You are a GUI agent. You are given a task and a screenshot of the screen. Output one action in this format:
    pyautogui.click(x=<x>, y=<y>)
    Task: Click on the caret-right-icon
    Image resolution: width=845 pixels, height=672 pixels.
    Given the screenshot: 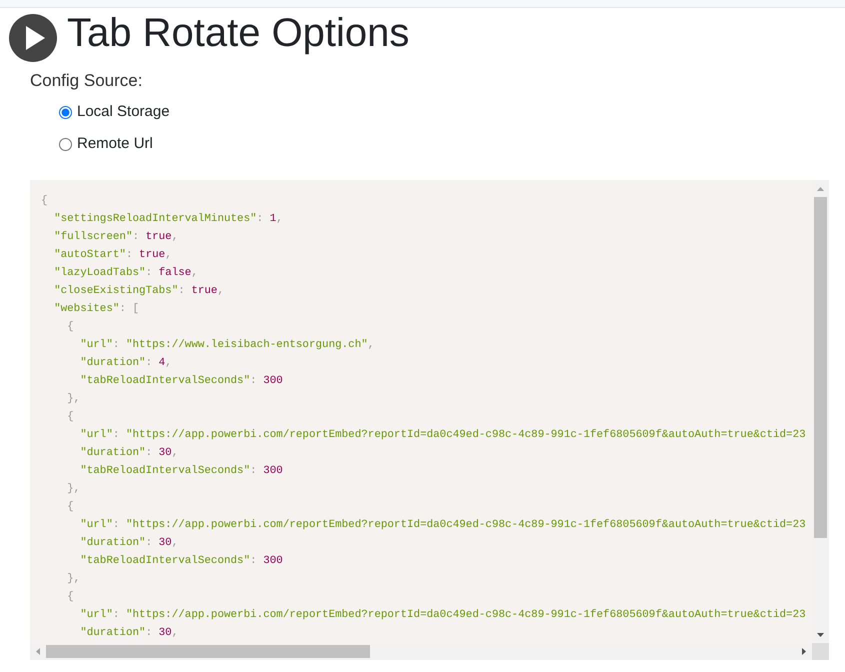 What is the action you would take?
    pyautogui.click(x=804, y=651)
    